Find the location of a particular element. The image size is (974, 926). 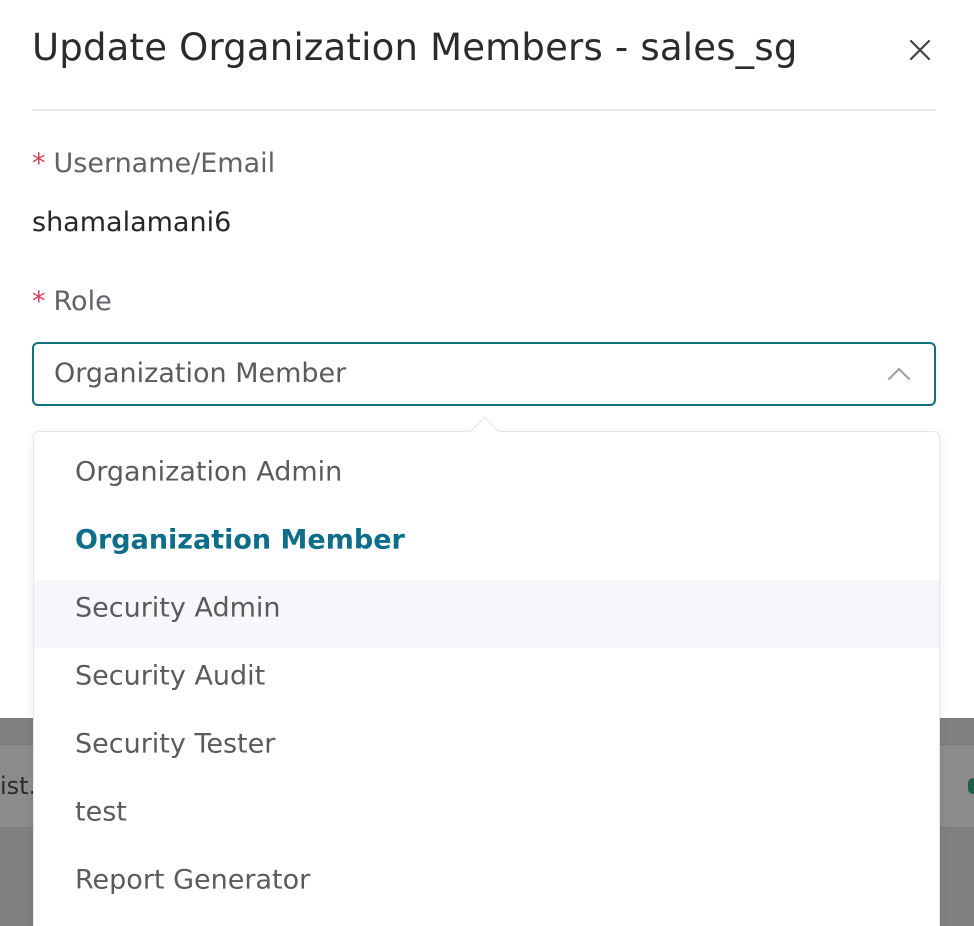

role-label-text: Role is located at coordinates (82, 301).